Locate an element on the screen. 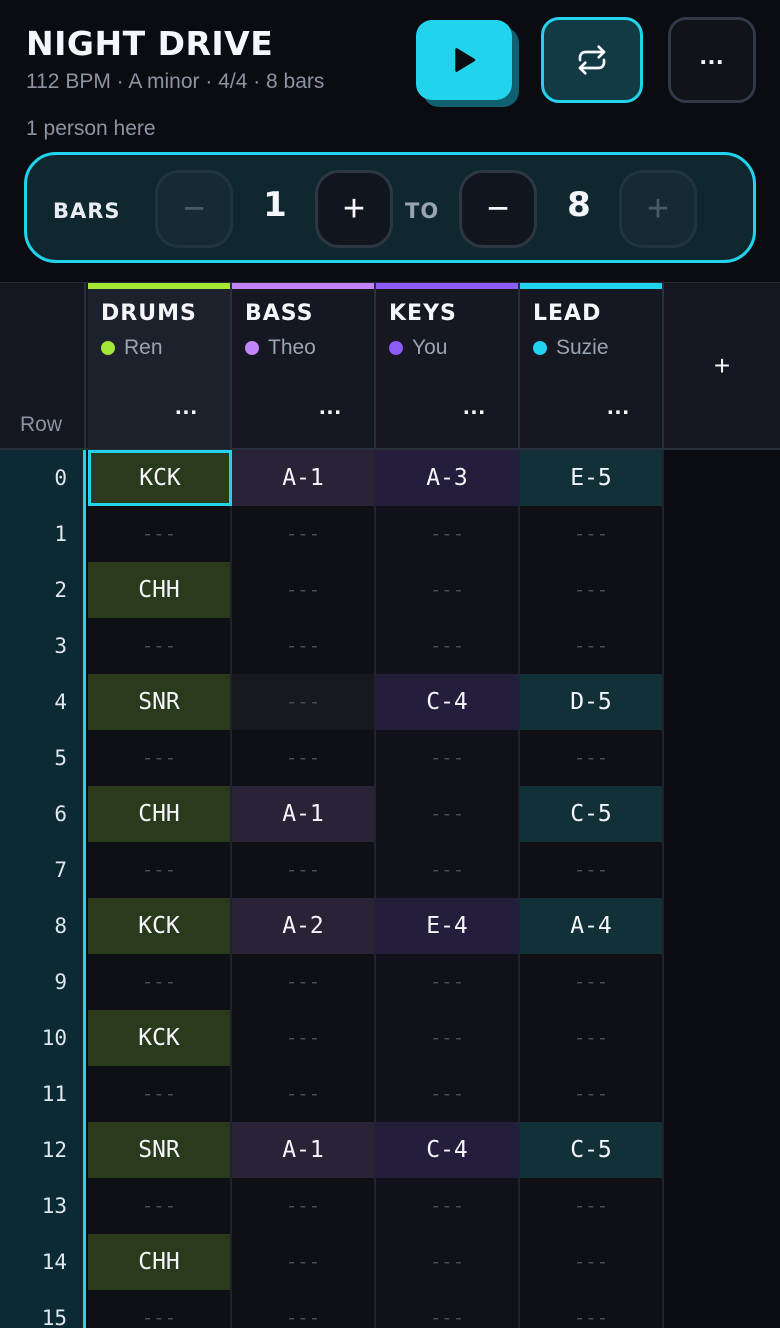 This screenshot has height=1328, width=780. row-number-column: 0 1 2 3 4 5 6 7 8 9 10 11 12 13 14 15 is located at coordinates (43, 889).